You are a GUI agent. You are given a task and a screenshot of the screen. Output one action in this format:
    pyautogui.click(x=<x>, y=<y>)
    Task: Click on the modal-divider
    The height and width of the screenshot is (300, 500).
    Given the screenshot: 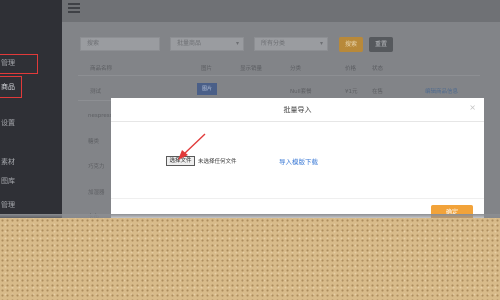 What is the action you would take?
    pyautogui.click(x=297, y=198)
    